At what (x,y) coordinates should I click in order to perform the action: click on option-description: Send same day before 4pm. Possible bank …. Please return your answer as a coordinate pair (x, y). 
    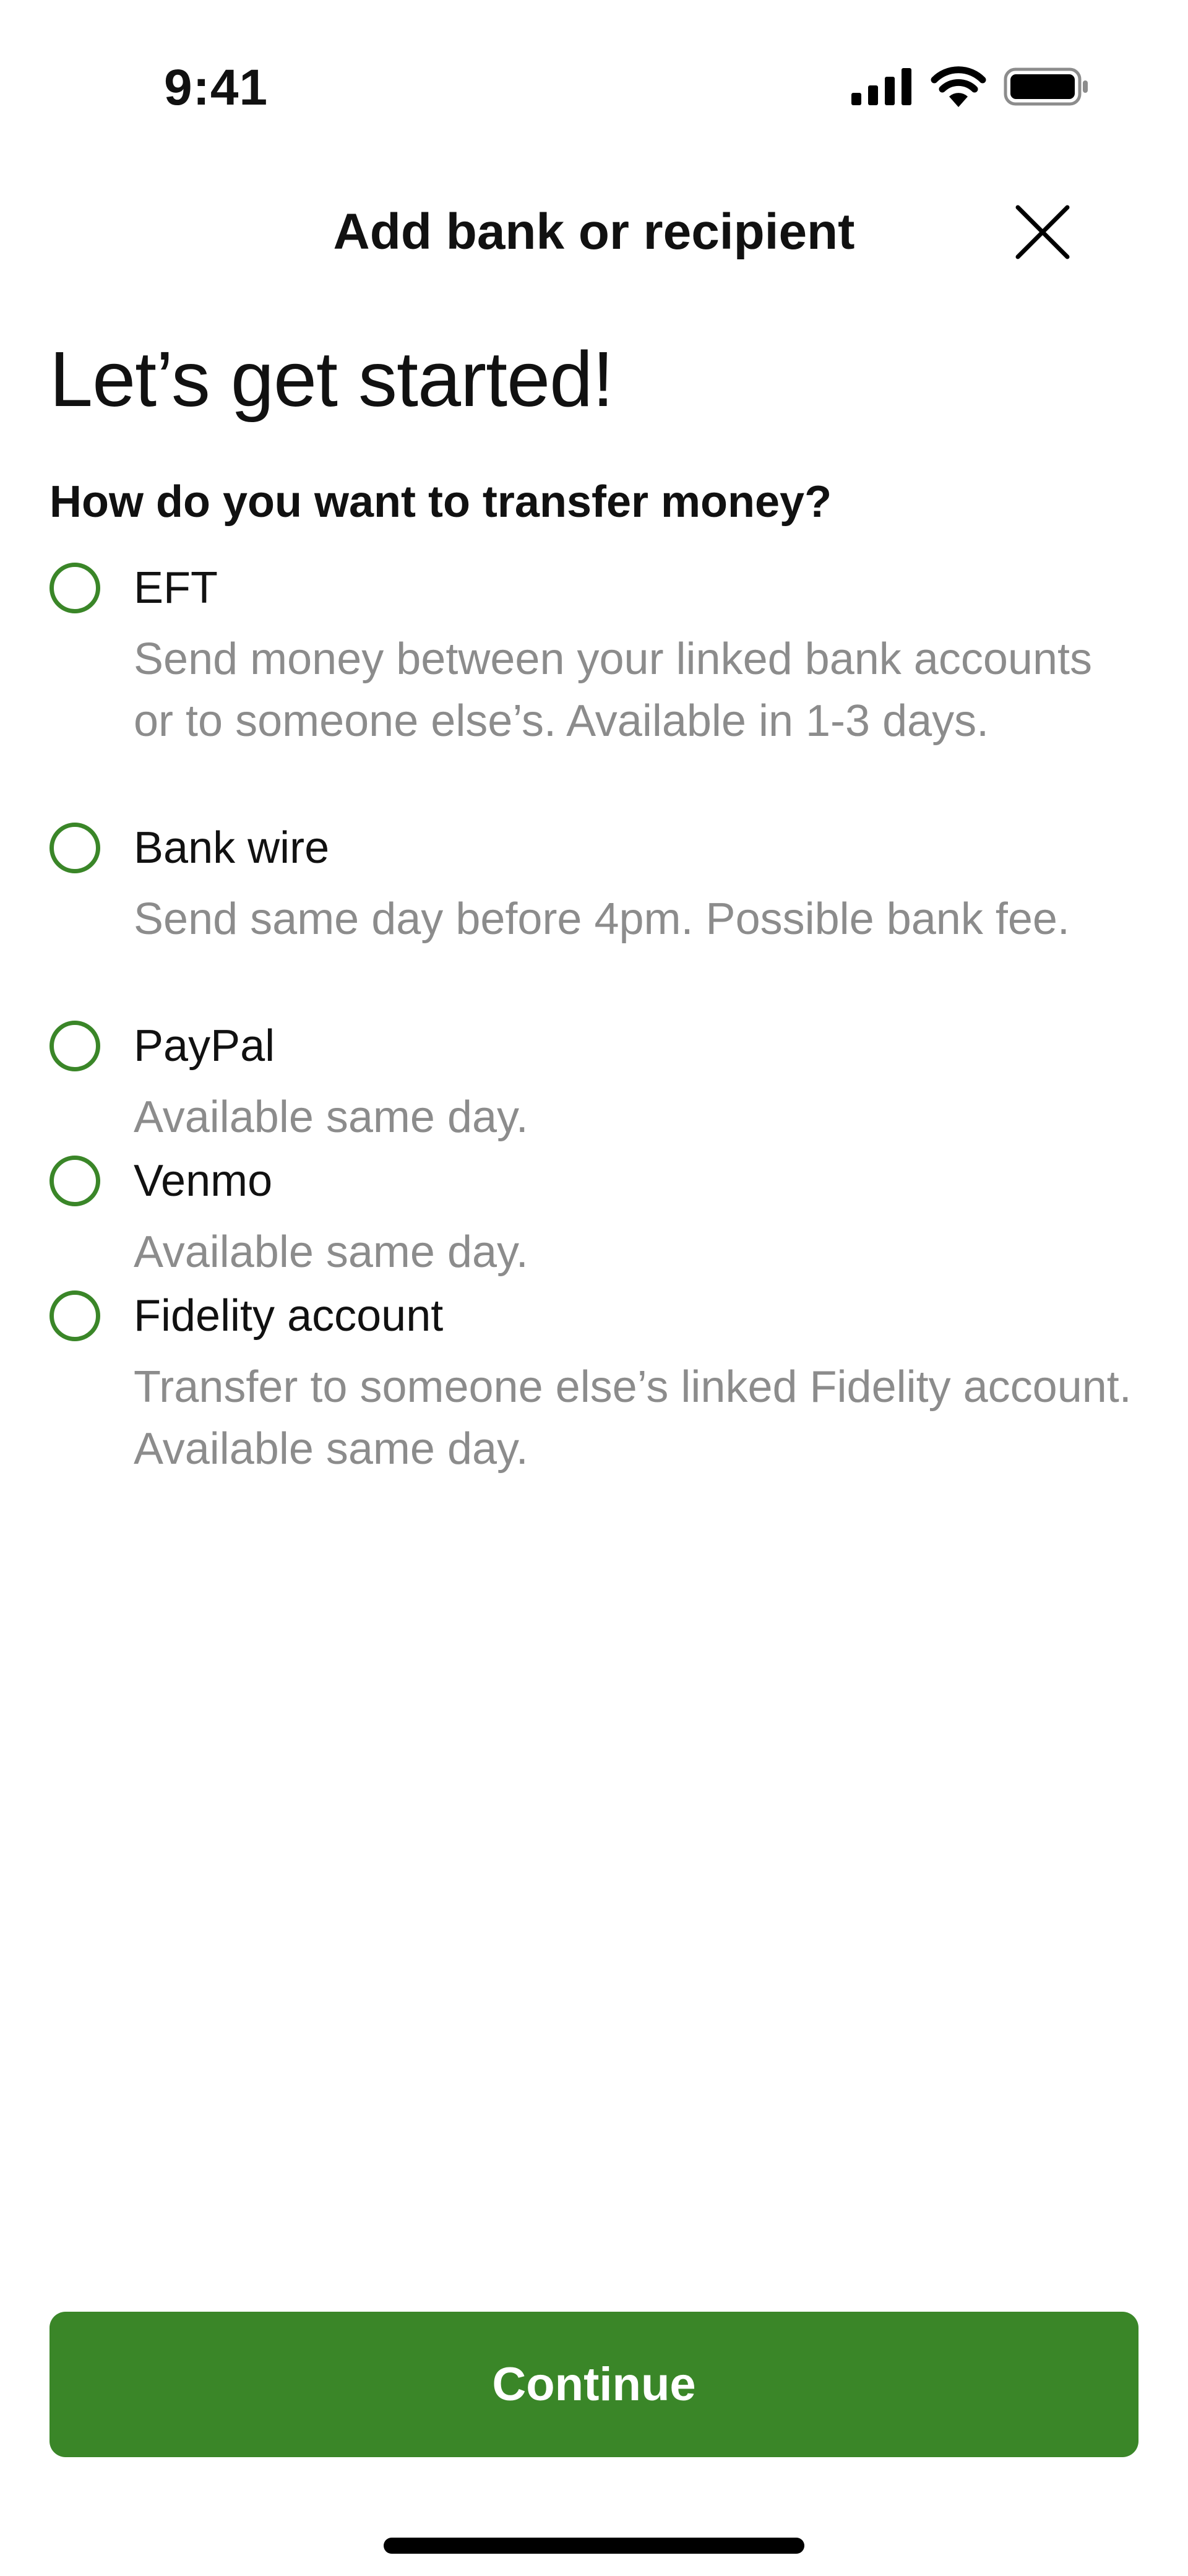
    Looking at the image, I should click on (602, 919).